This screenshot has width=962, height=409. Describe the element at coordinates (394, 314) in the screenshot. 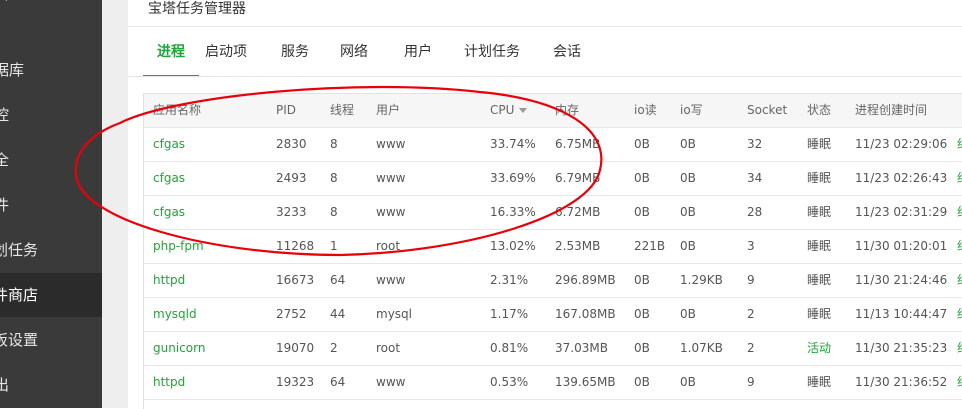

I see `cell-user: mysql` at that location.